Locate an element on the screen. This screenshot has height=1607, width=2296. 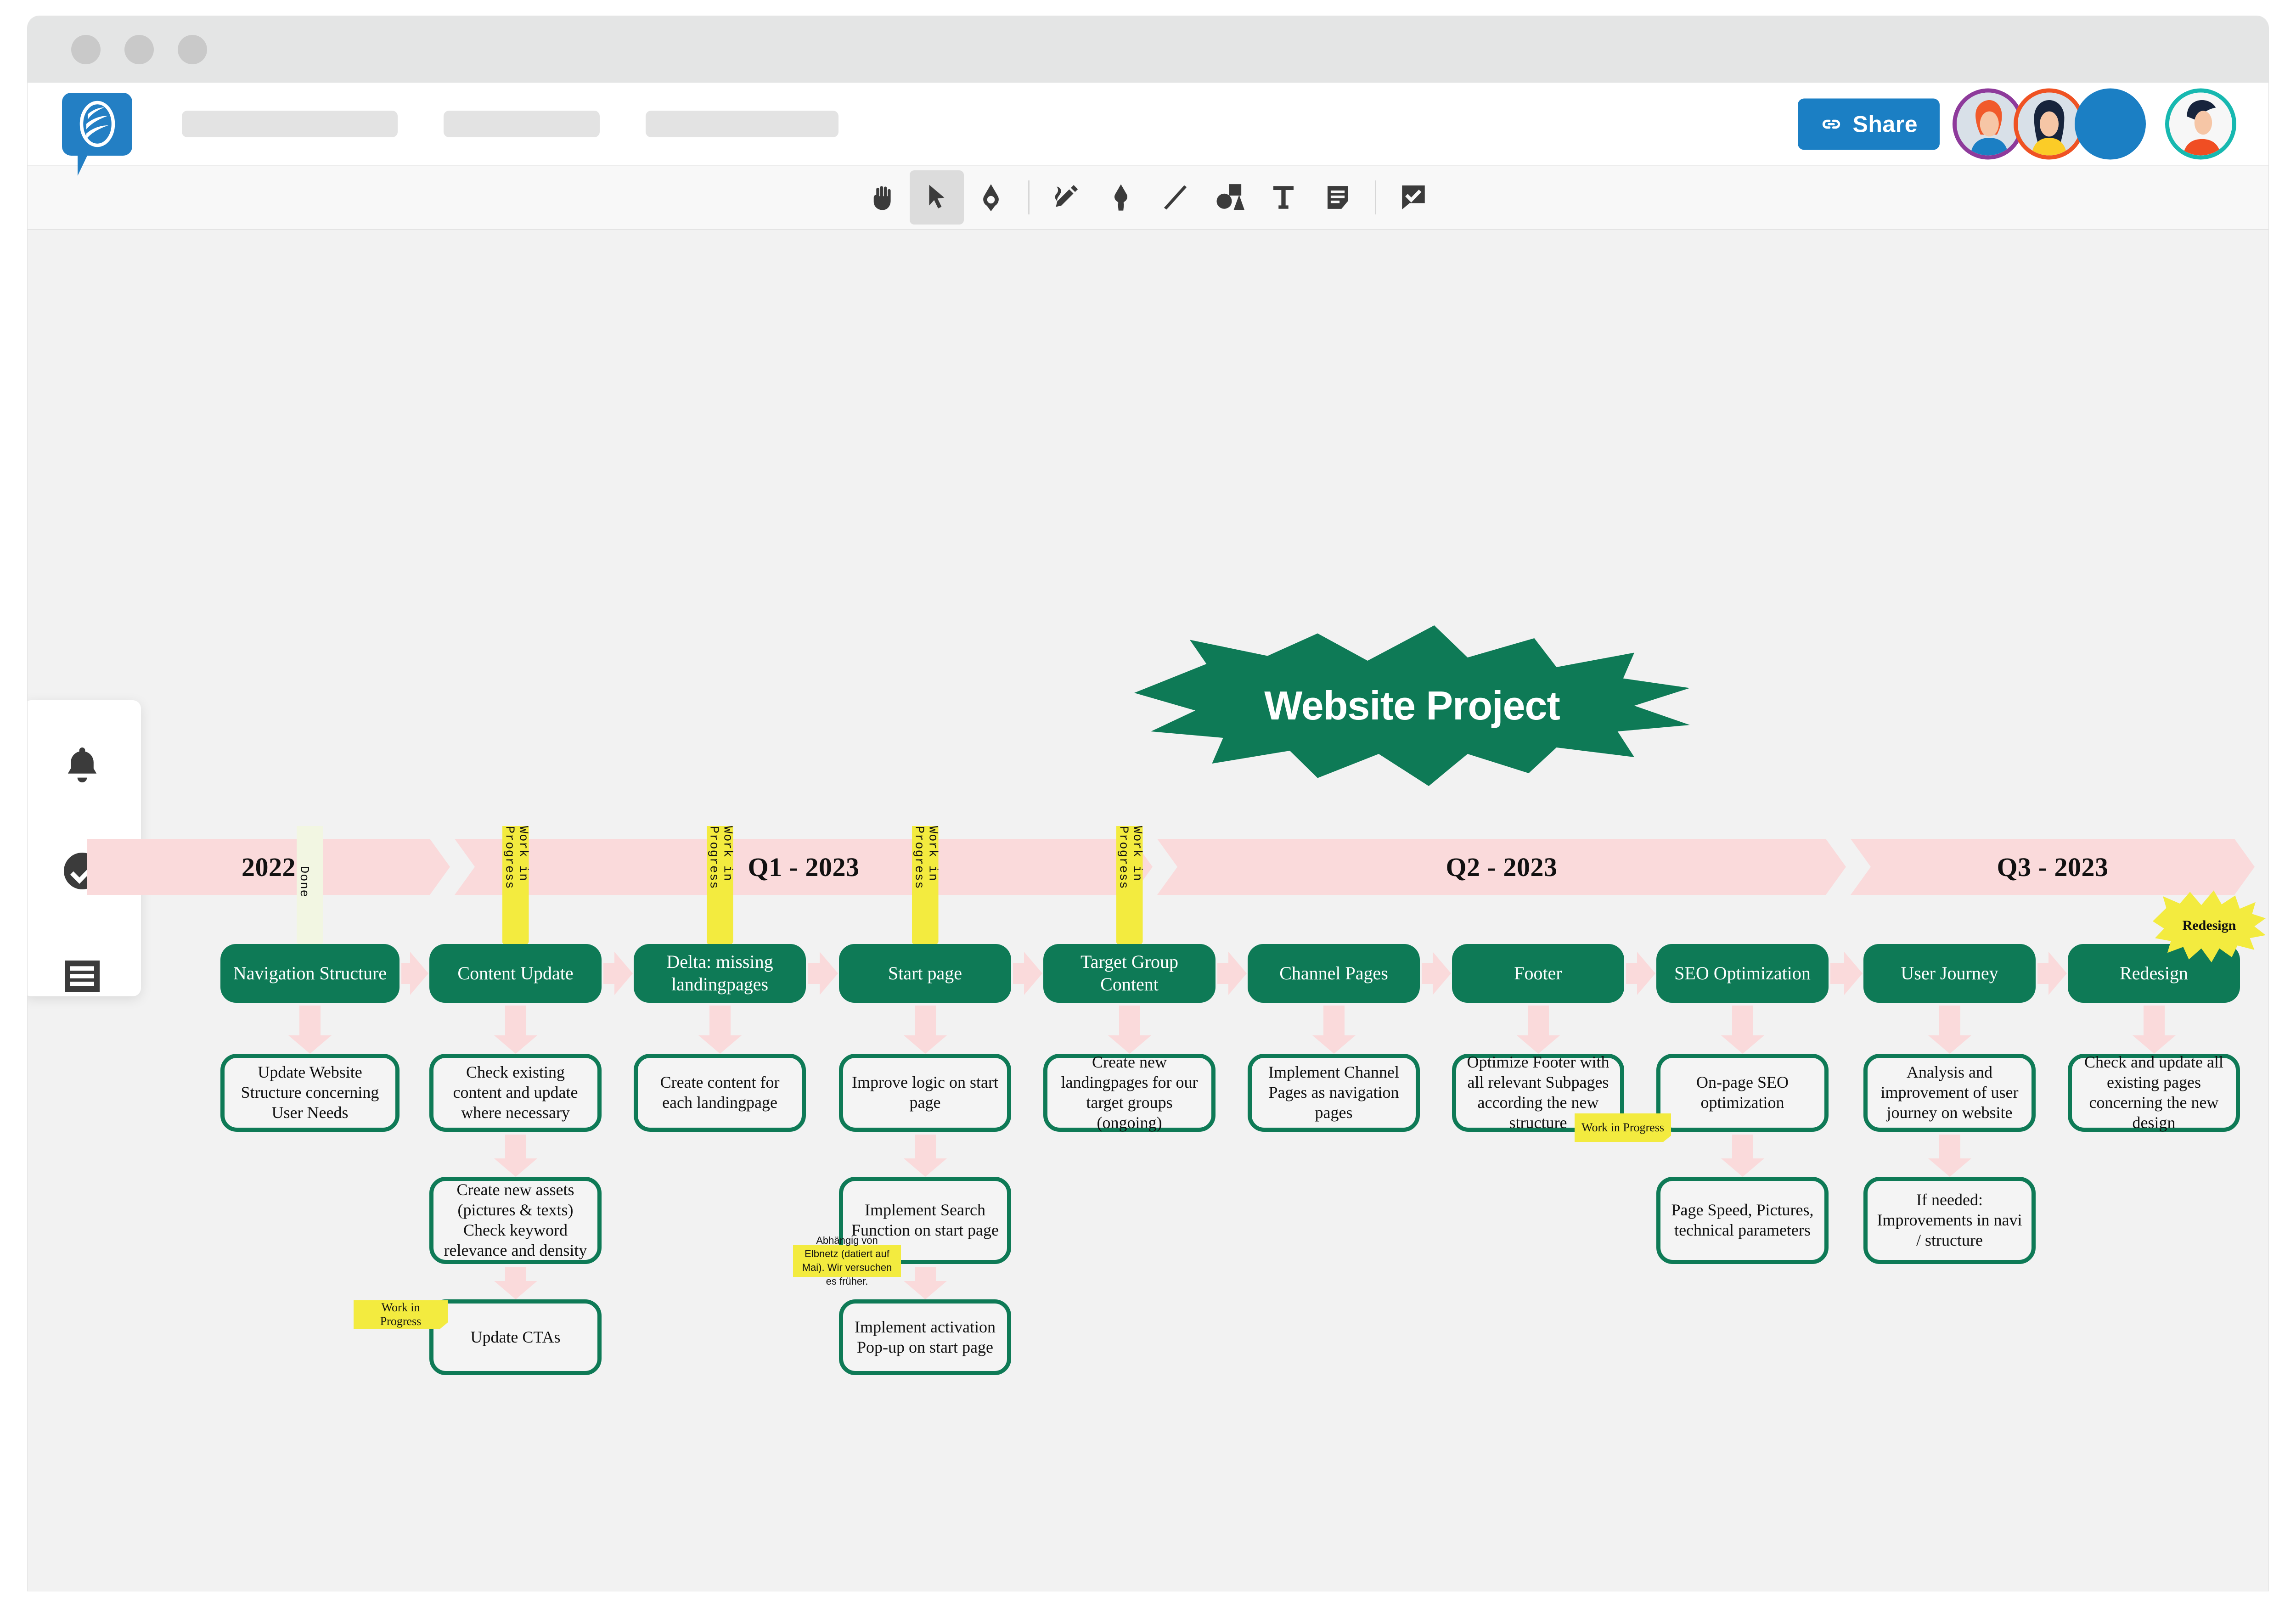
phase-node-user-journey: User Journey is located at coordinates (1949, 973).